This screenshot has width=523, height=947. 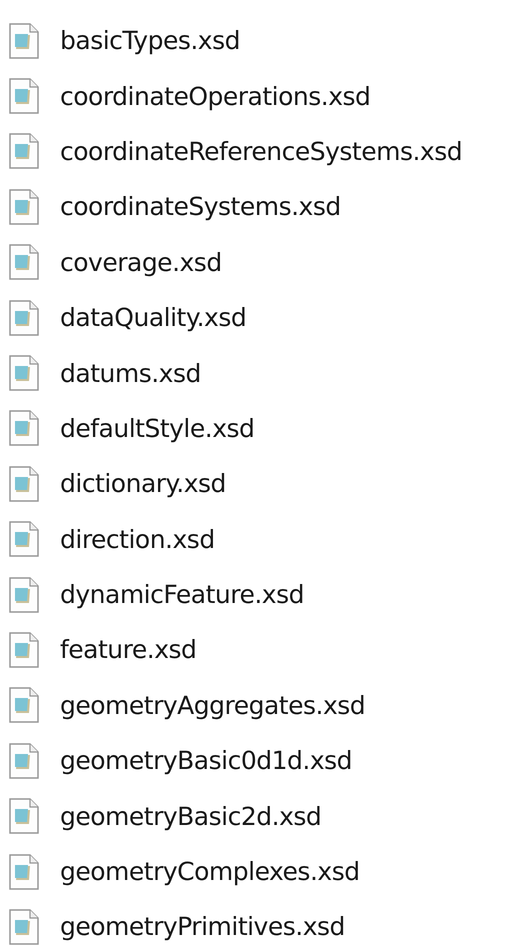 What do you see at coordinates (210, 871) in the screenshot?
I see `file-name: geometryComplexes.xsd` at bounding box center [210, 871].